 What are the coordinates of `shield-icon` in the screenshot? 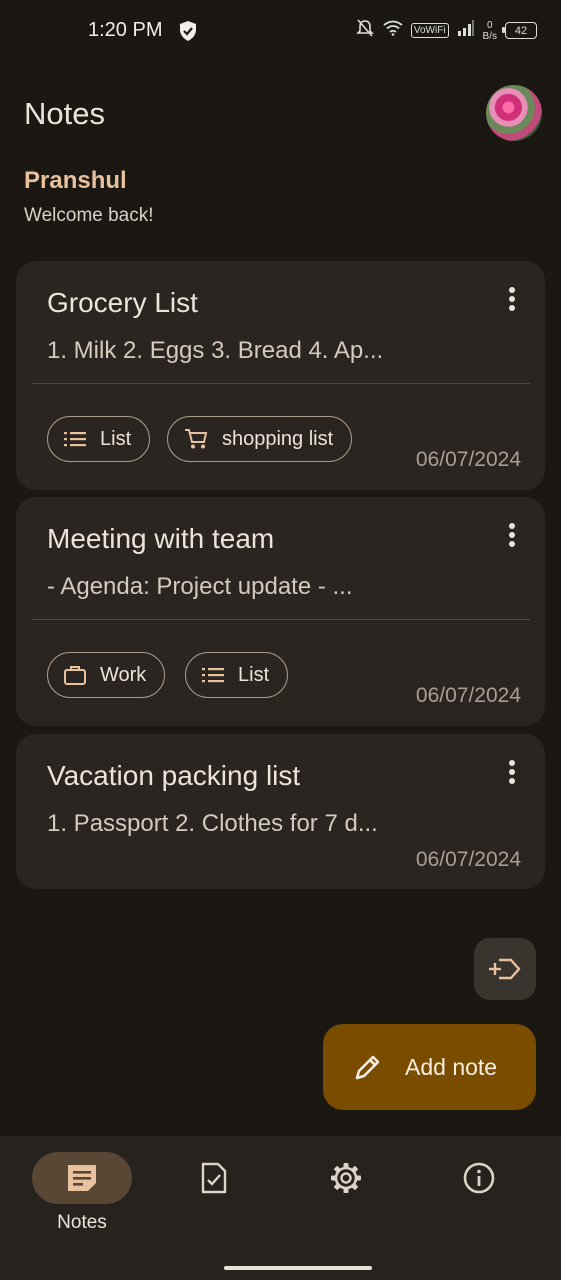 It's located at (188, 33).